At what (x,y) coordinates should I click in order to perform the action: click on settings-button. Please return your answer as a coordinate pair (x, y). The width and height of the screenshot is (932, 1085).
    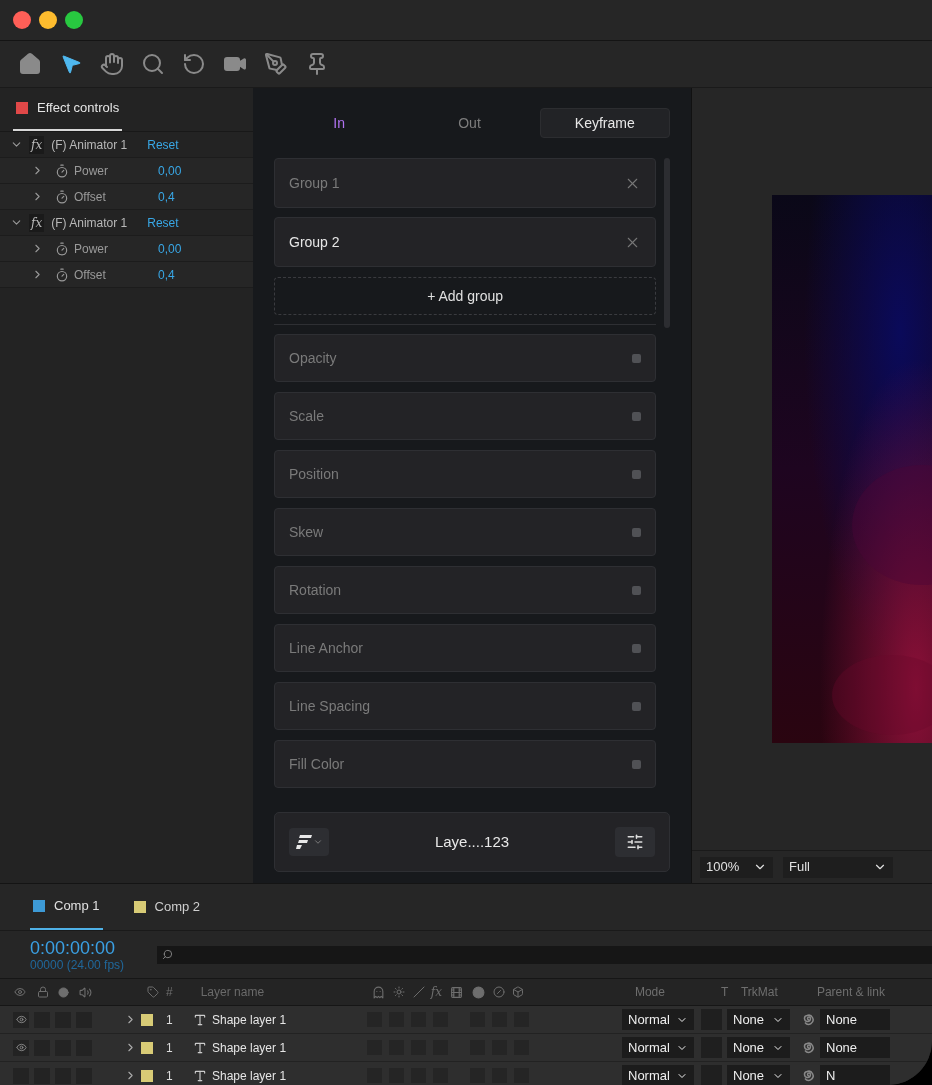
    Looking at the image, I should click on (635, 842).